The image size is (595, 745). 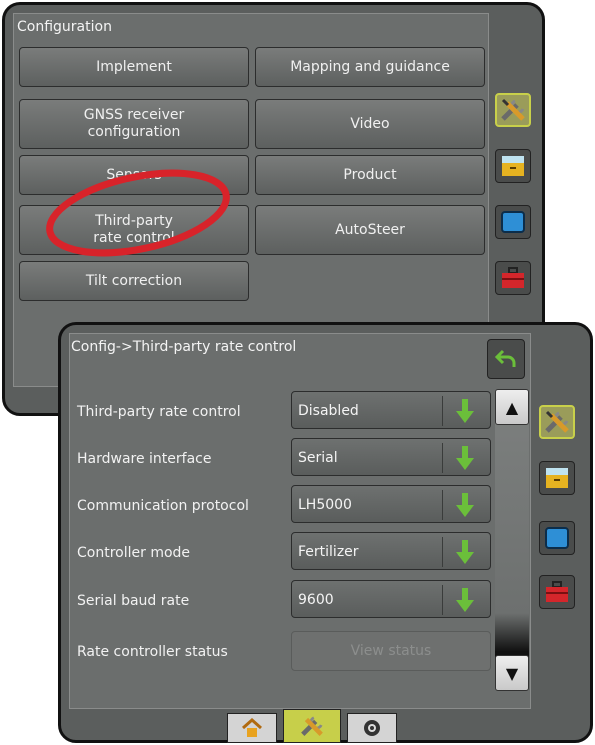 I want to click on scrollbar, so click(x=512, y=539).